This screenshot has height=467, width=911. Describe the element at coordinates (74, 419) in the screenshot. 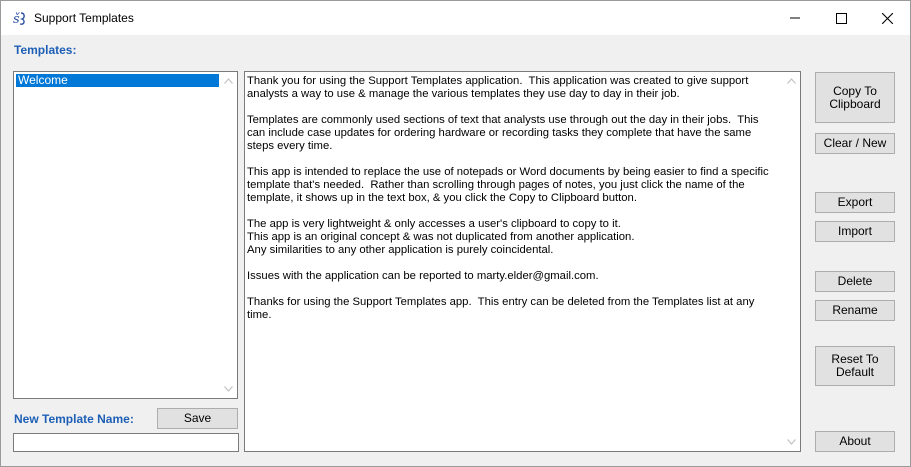

I see `new-template-name-label: New Template Name:` at that location.